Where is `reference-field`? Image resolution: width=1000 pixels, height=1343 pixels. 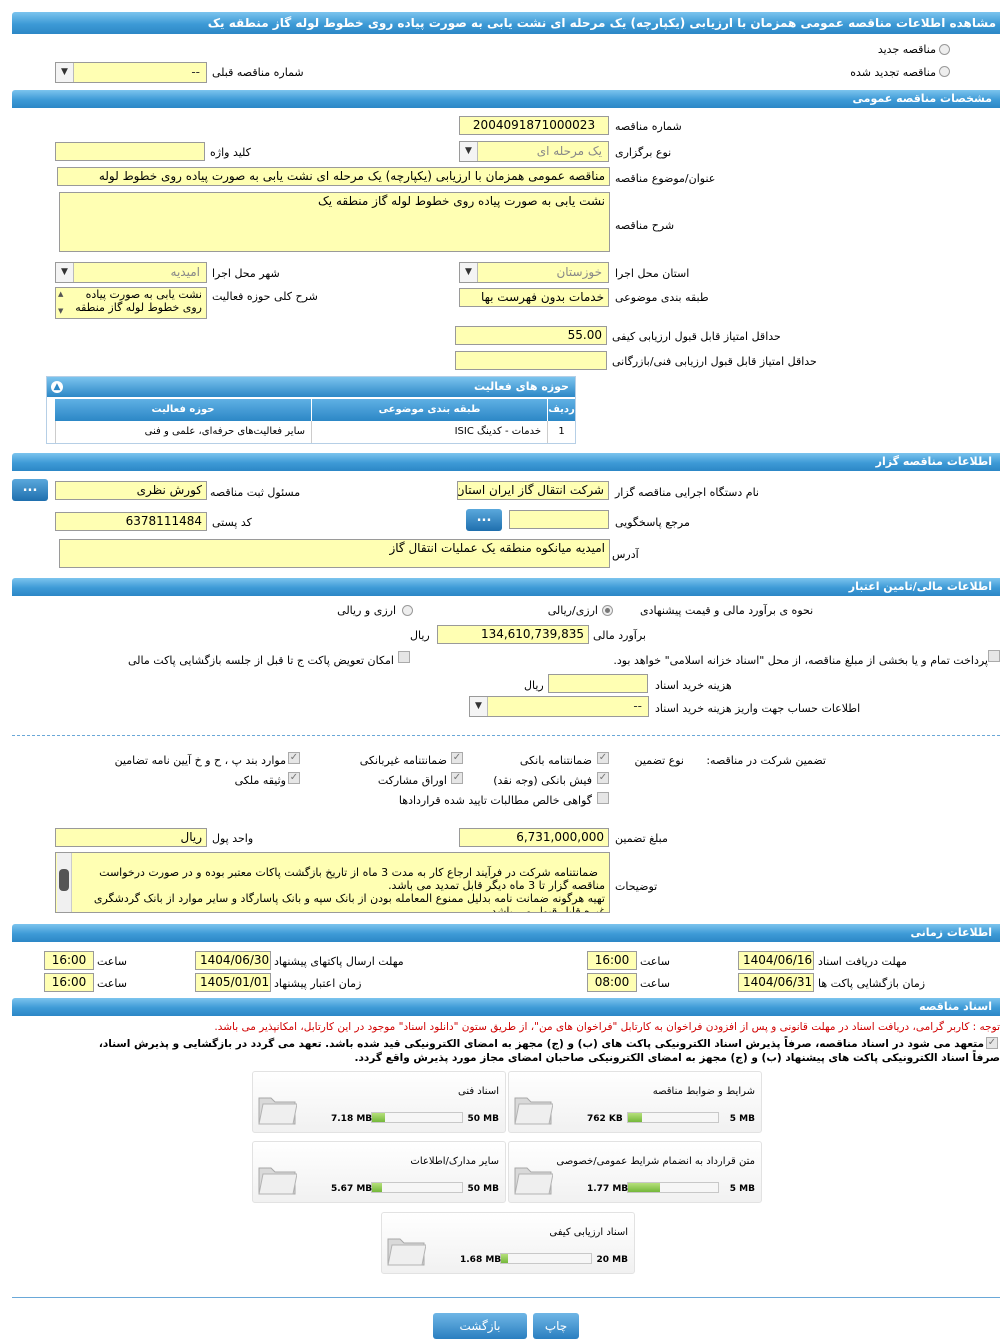
reference-field is located at coordinates (559, 519).